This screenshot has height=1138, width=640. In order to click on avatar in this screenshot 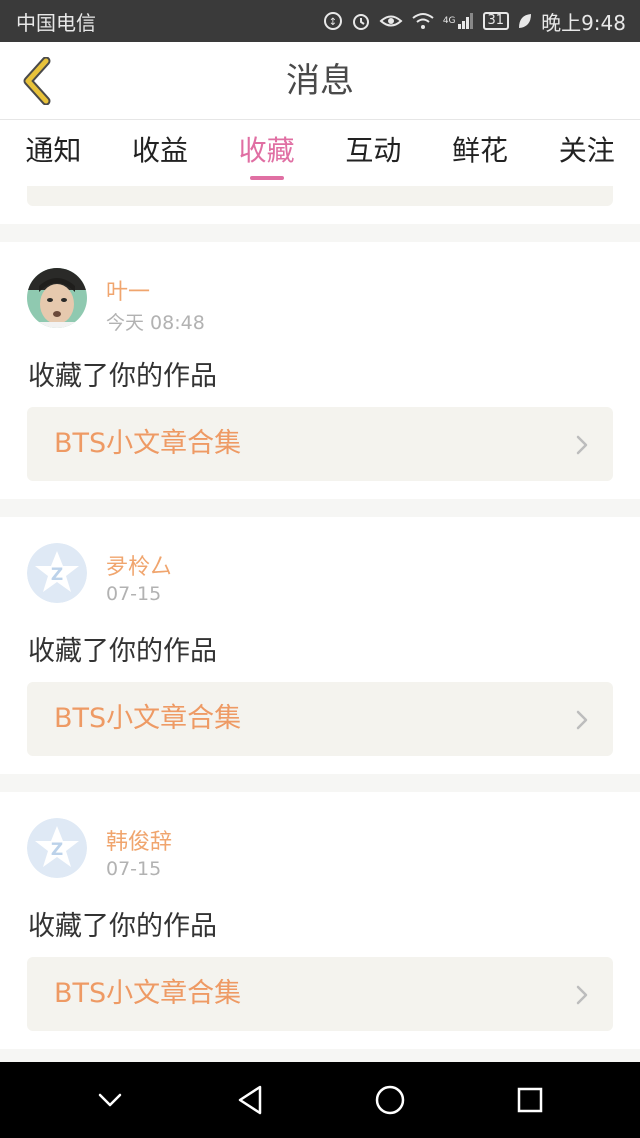, I will do `click(57, 298)`.